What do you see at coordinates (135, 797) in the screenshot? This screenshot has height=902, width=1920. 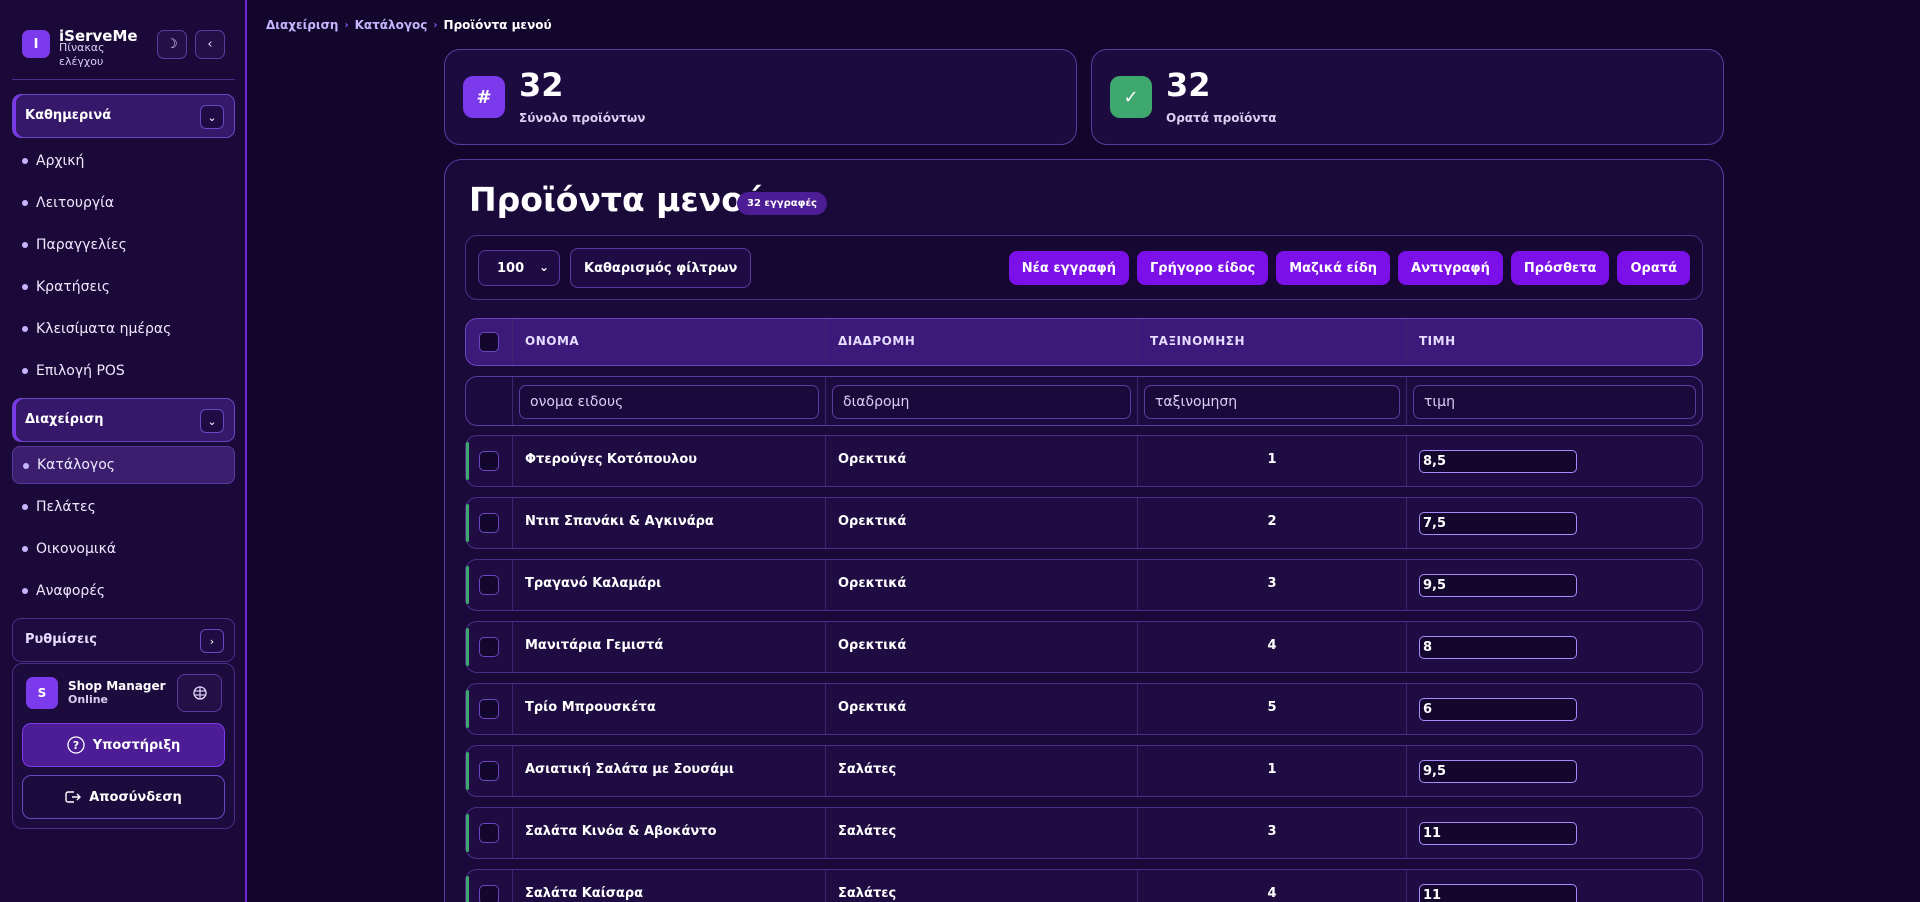 I see `logout-label: Αποσύνδεση` at bounding box center [135, 797].